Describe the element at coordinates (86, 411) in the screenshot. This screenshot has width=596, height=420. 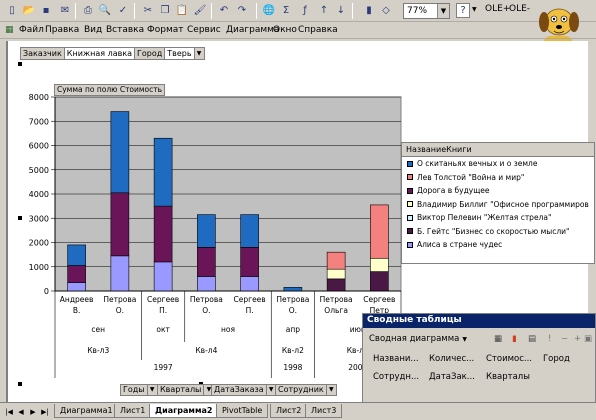
I see `tab-diagram1: Диаграмма1` at that location.